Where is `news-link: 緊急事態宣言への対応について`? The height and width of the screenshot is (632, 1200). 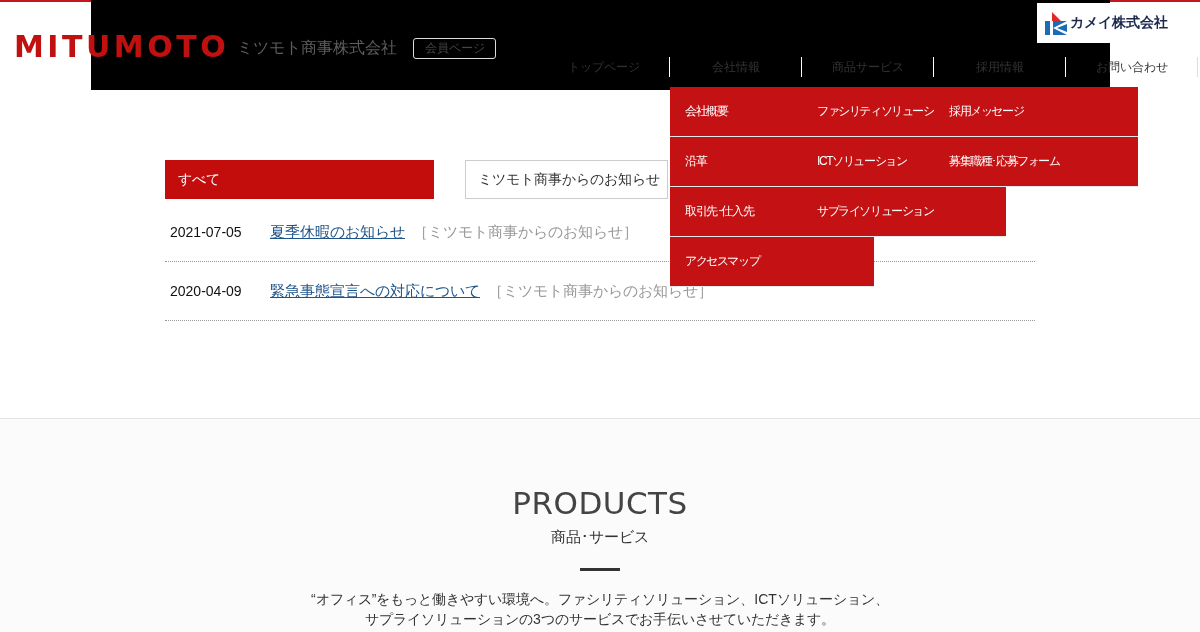 news-link: 緊急事態宣言への対応について is located at coordinates (375, 291).